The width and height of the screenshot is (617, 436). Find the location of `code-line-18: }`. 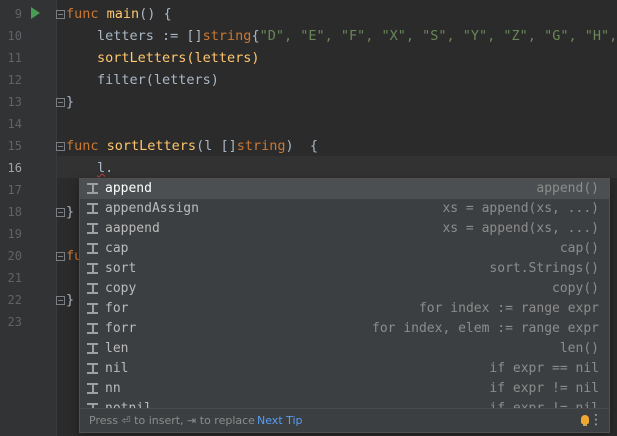

code-line-18: } is located at coordinates (70, 212).